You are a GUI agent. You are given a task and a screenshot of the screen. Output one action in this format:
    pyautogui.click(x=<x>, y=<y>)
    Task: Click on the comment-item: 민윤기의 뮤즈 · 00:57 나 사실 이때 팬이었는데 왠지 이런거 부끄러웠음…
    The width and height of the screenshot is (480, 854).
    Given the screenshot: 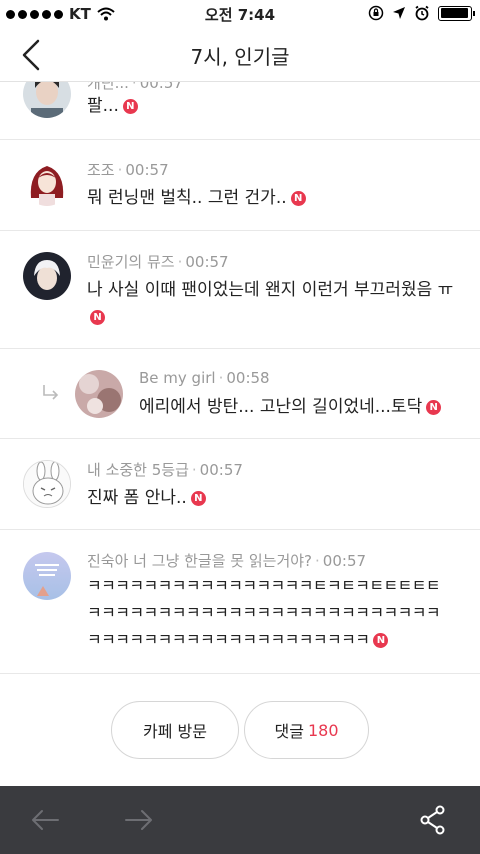 What is the action you would take?
    pyautogui.click(x=240, y=290)
    